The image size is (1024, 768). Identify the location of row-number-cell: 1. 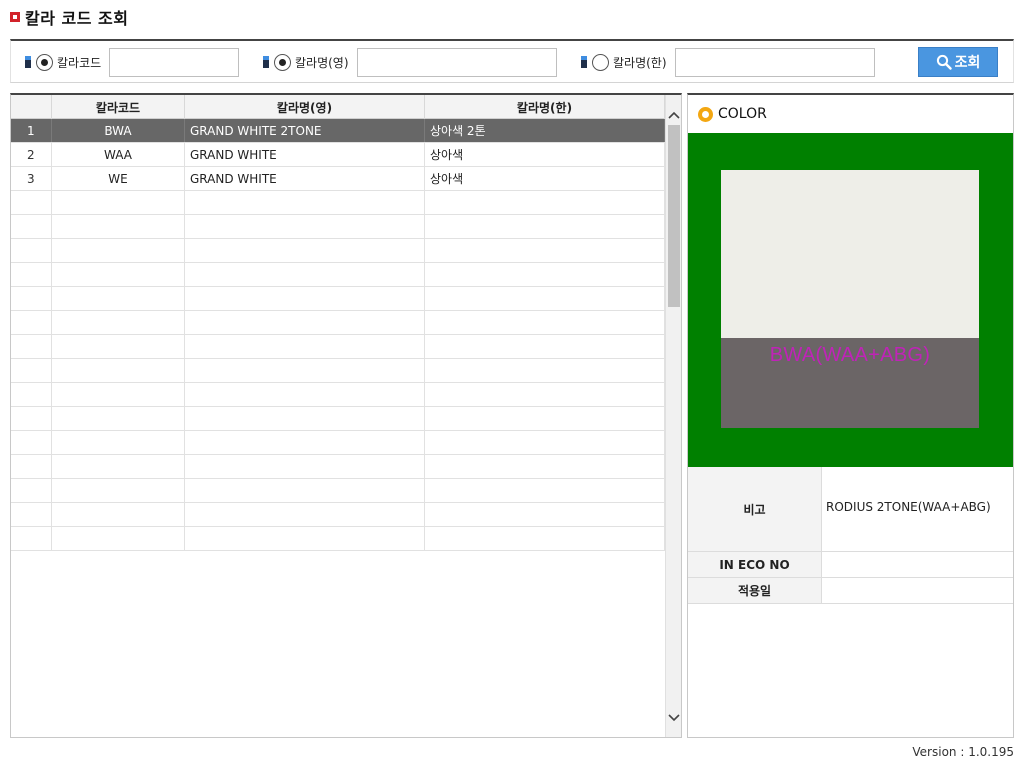
(31, 130).